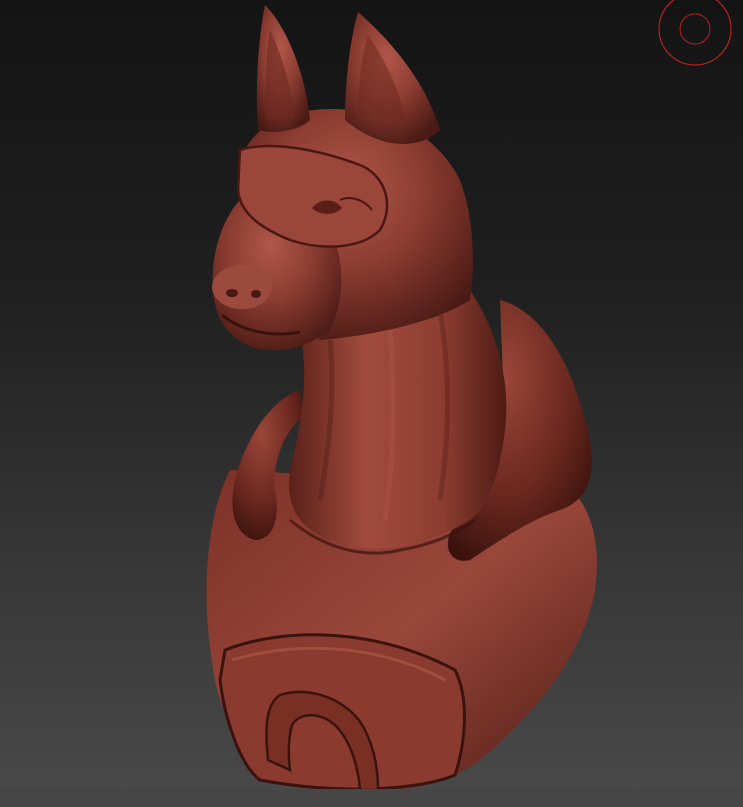 This screenshot has height=807, width=743. What do you see at coordinates (242, 287) in the screenshot?
I see `nose` at bounding box center [242, 287].